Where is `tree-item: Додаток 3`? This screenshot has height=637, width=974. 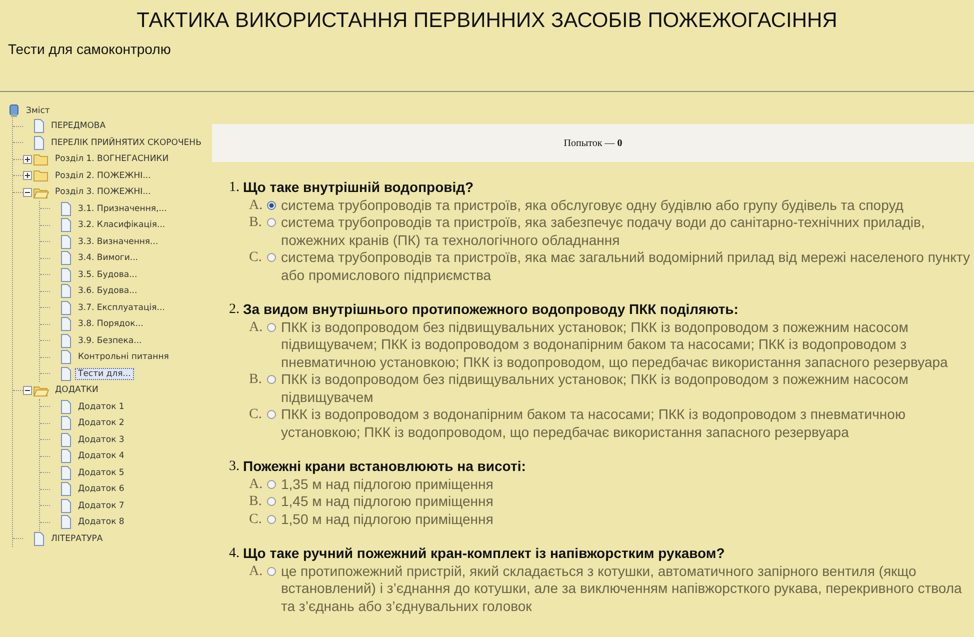
tree-item: Додаток 3 is located at coordinates (101, 440).